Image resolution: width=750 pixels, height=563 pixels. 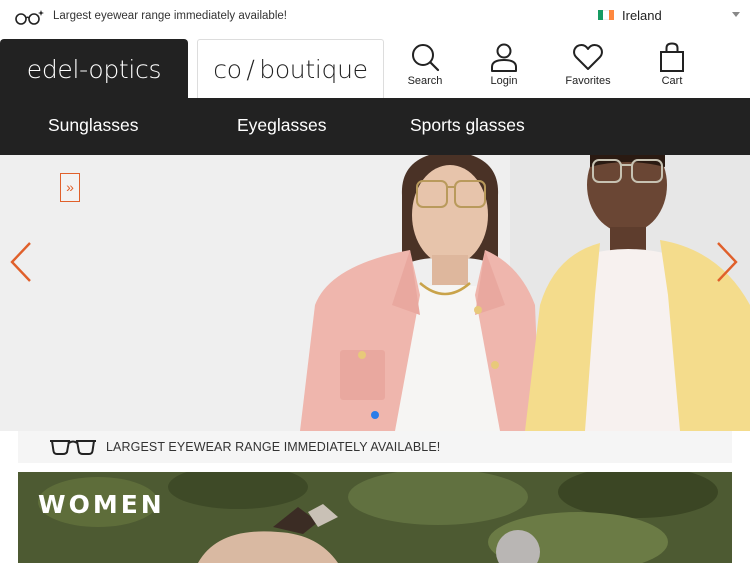 I want to click on nav-sunglasses: Sunglasses, so click(x=93, y=125).